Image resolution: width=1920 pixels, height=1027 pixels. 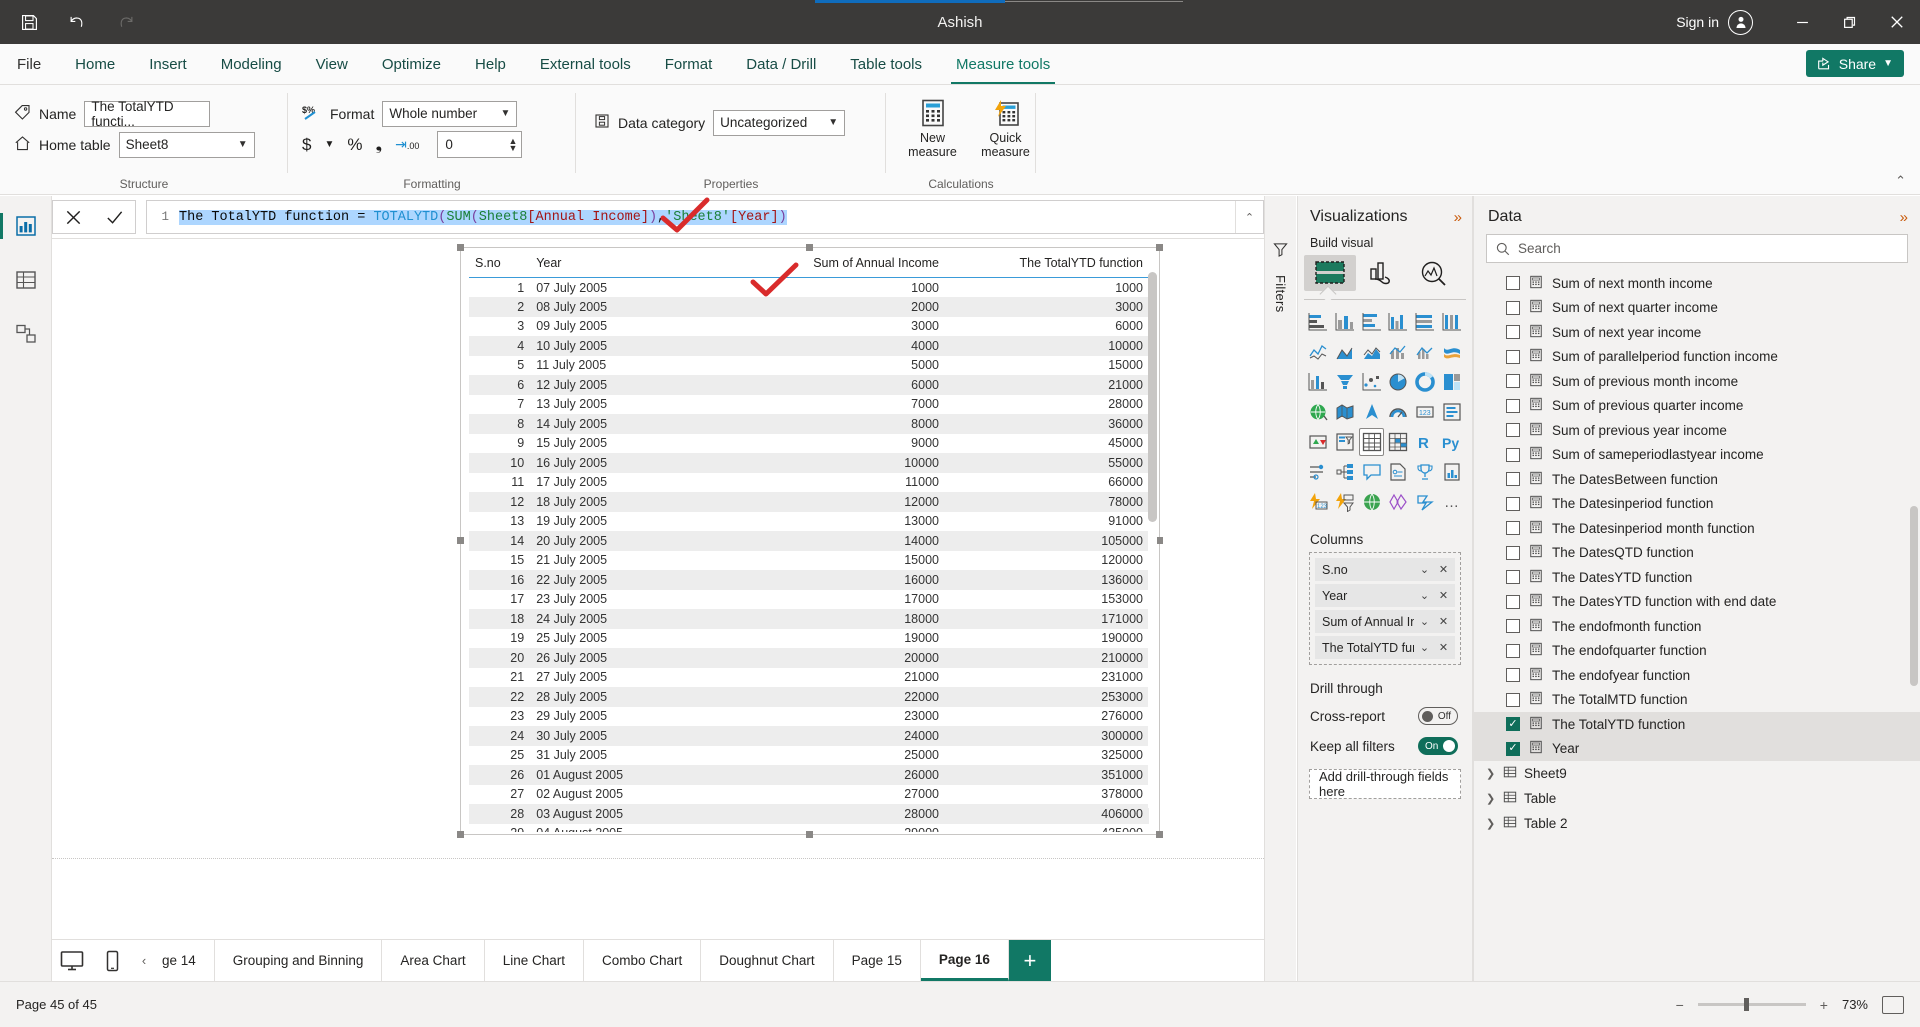 What do you see at coordinates (779, 122) in the screenshot?
I see `data-category-select: Uncategorized ▼` at bounding box center [779, 122].